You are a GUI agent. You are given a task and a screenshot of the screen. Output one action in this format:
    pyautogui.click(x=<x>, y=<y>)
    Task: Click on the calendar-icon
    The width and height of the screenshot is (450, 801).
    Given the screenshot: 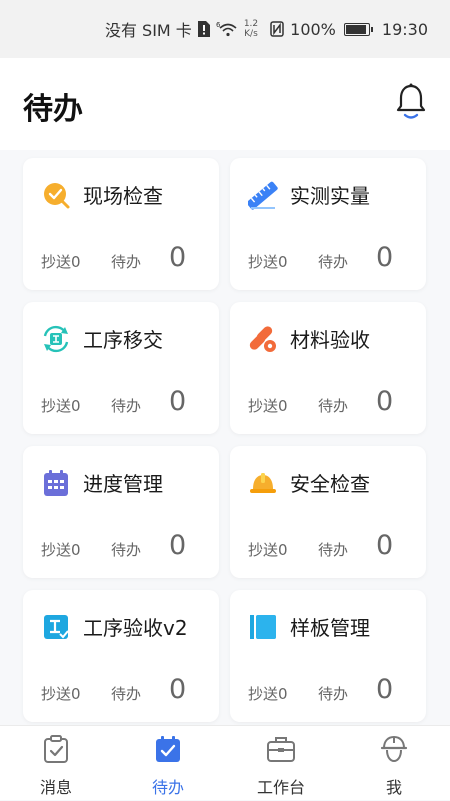 What is the action you would take?
    pyautogui.click(x=56, y=483)
    